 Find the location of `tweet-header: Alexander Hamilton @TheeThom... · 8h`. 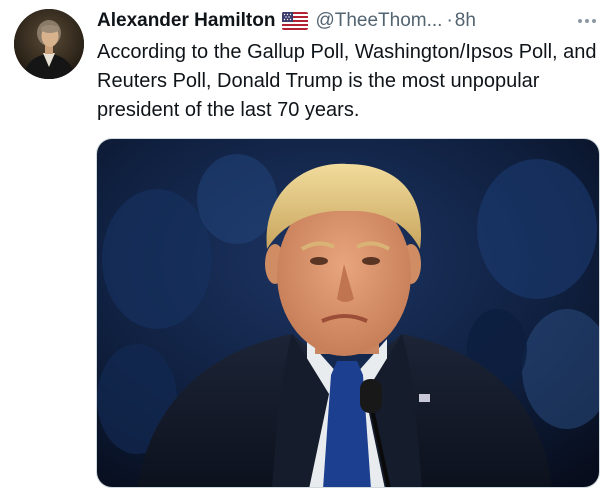

tweet-header: Alexander Hamilton @TheeThom... · 8h is located at coordinates (349, 21).